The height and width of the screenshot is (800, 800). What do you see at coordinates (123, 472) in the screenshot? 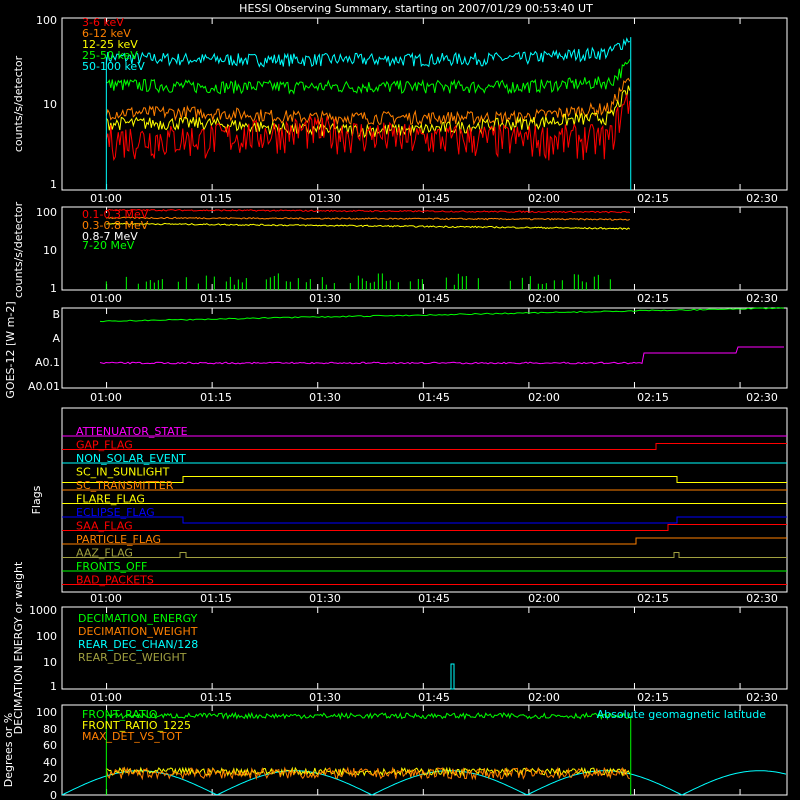
I see `flag-label: SC_IN_SUNLIGHT` at bounding box center [123, 472].